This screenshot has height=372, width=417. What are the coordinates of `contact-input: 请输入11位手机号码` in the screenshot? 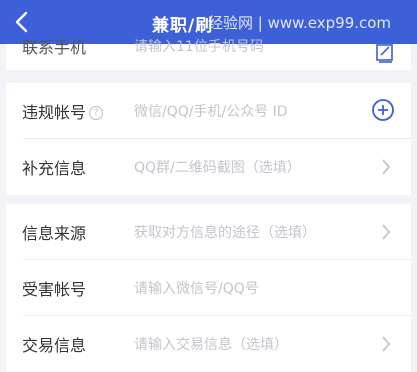 It's located at (199, 46).